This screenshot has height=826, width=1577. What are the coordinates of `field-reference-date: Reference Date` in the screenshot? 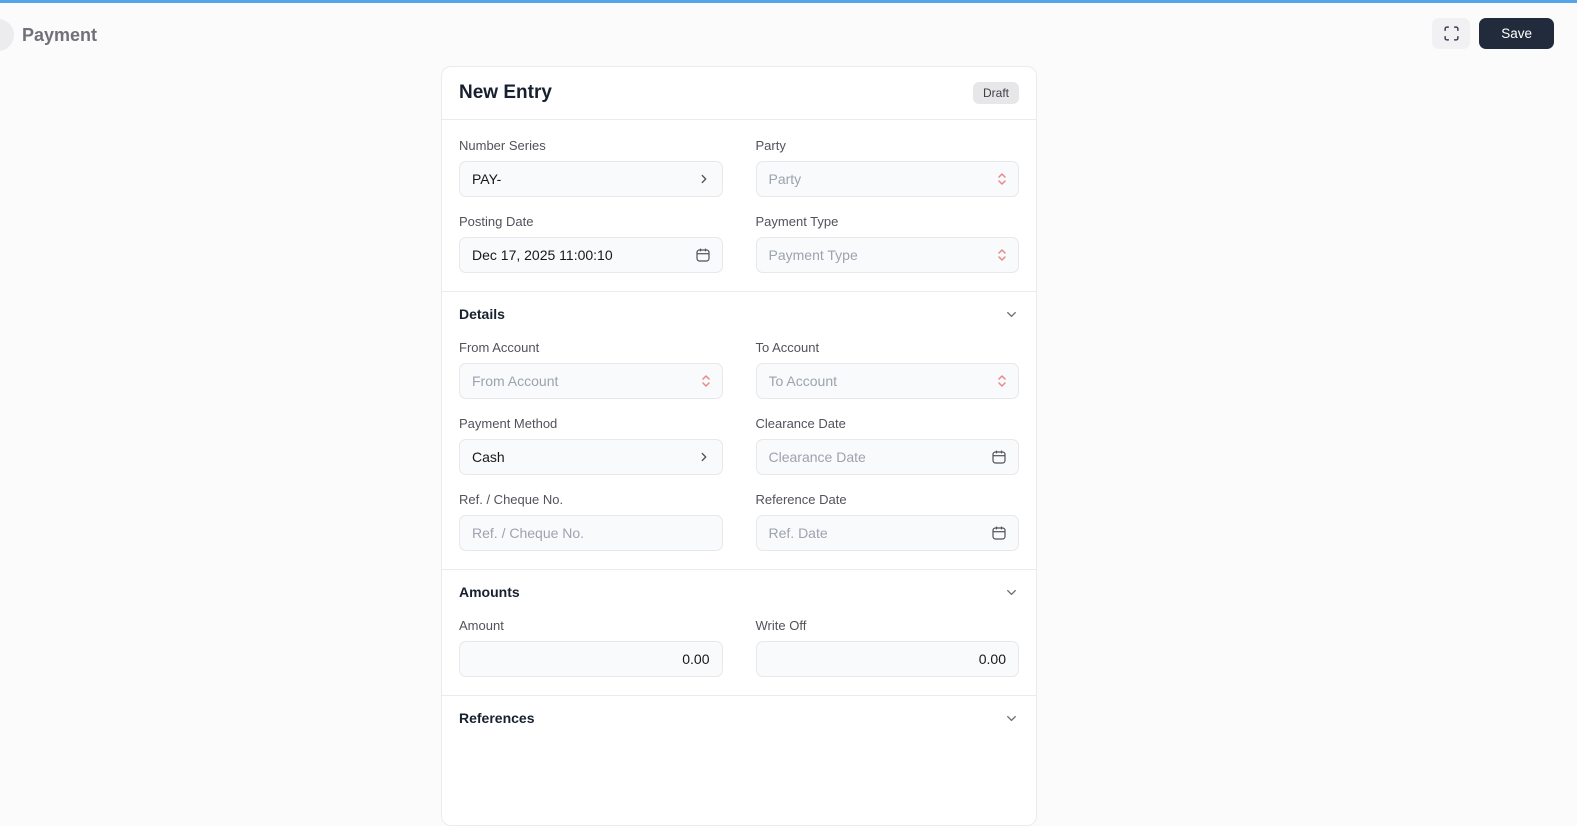 It's located at (887, 521).